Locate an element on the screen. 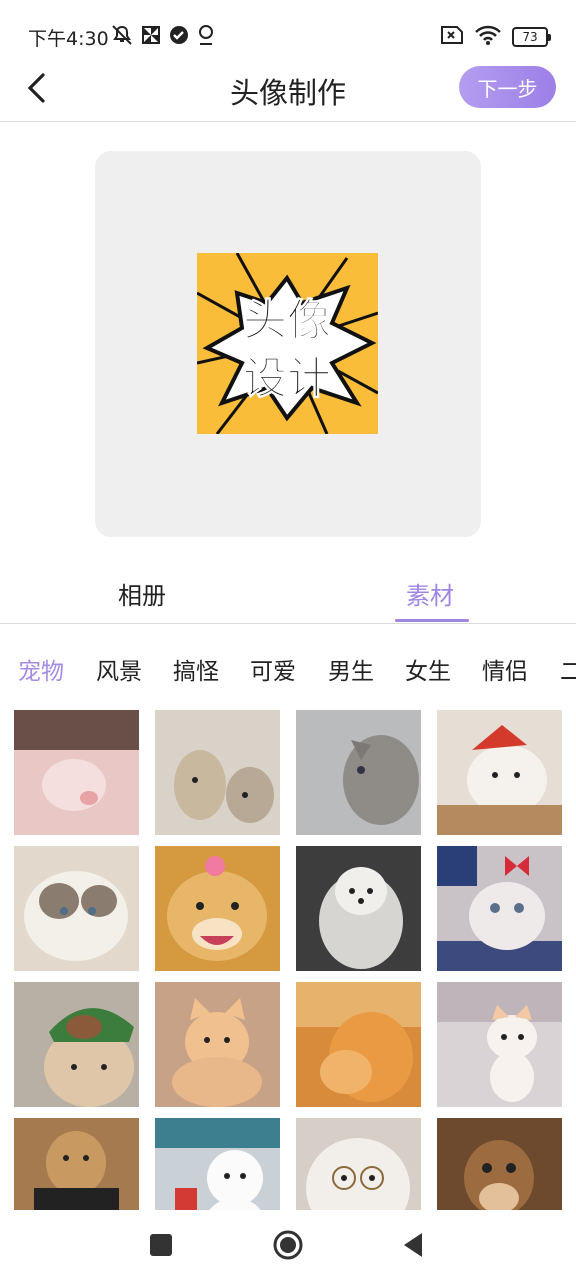 The height and width of the screenshot is (1280, 576). system-nav-bar is located at coordinates (288, 1245).